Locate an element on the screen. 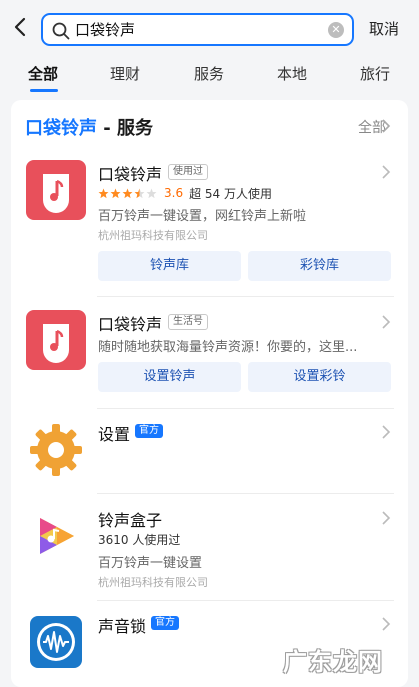 The width and height of the screenshot is (419, 687). tab-local: 本地 is located at coordinates (292, 73).